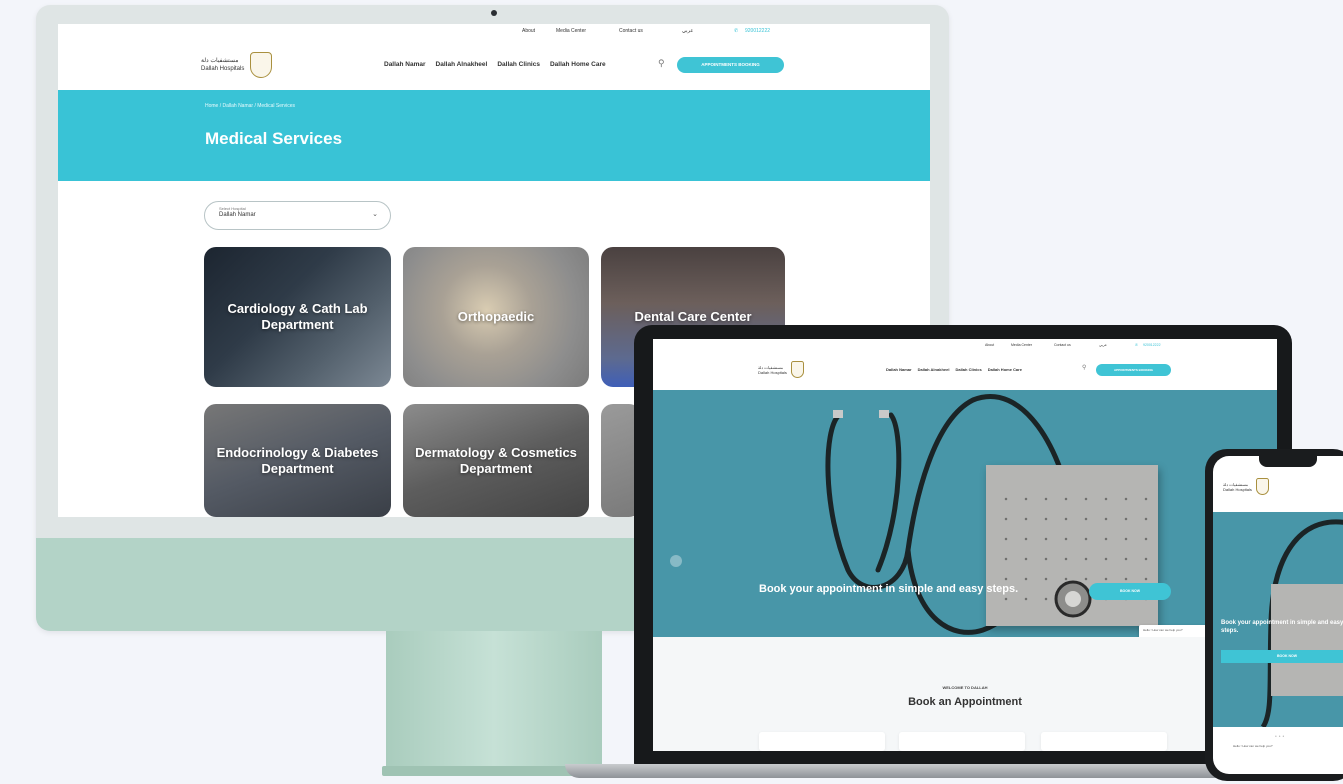 Image resolution: width=1343 pixels, height=784 pixels. Describe the element at coordinates (965, 513) in the screenshot. I see `hero-banner` at that location.